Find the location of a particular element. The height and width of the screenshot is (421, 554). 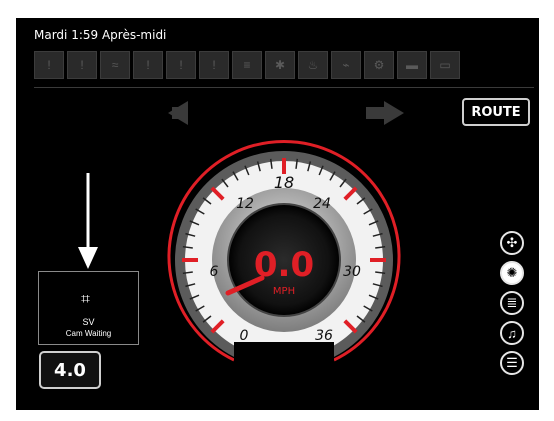

tick-label: 30 is located at coordinates (352, 272).